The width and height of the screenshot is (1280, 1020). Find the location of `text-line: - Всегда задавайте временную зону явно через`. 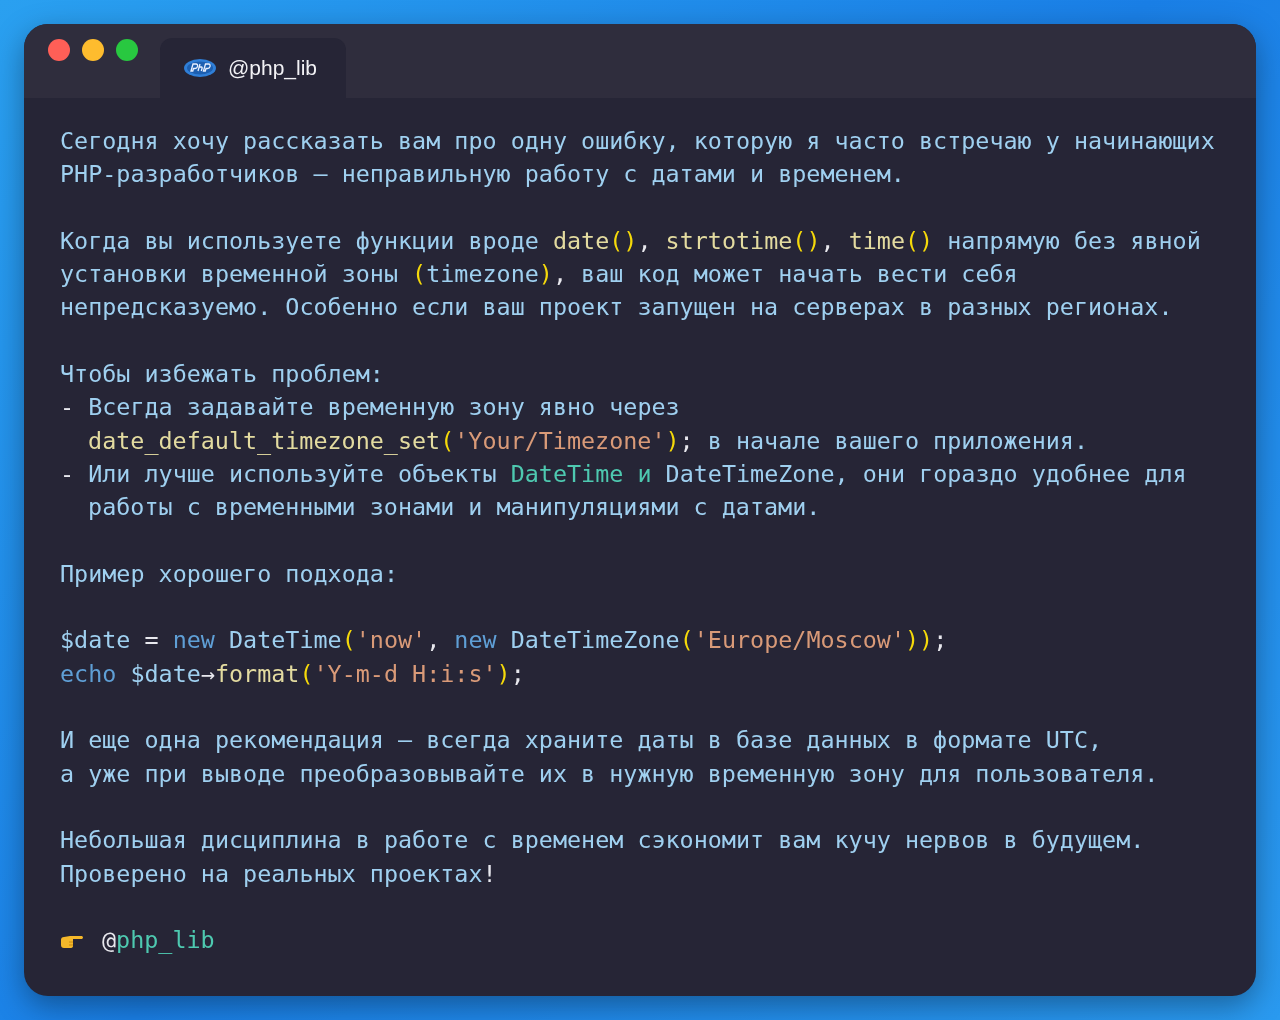

text-line: - Всегда задавайте временную зону явно через is located at coordinates (370, 408).